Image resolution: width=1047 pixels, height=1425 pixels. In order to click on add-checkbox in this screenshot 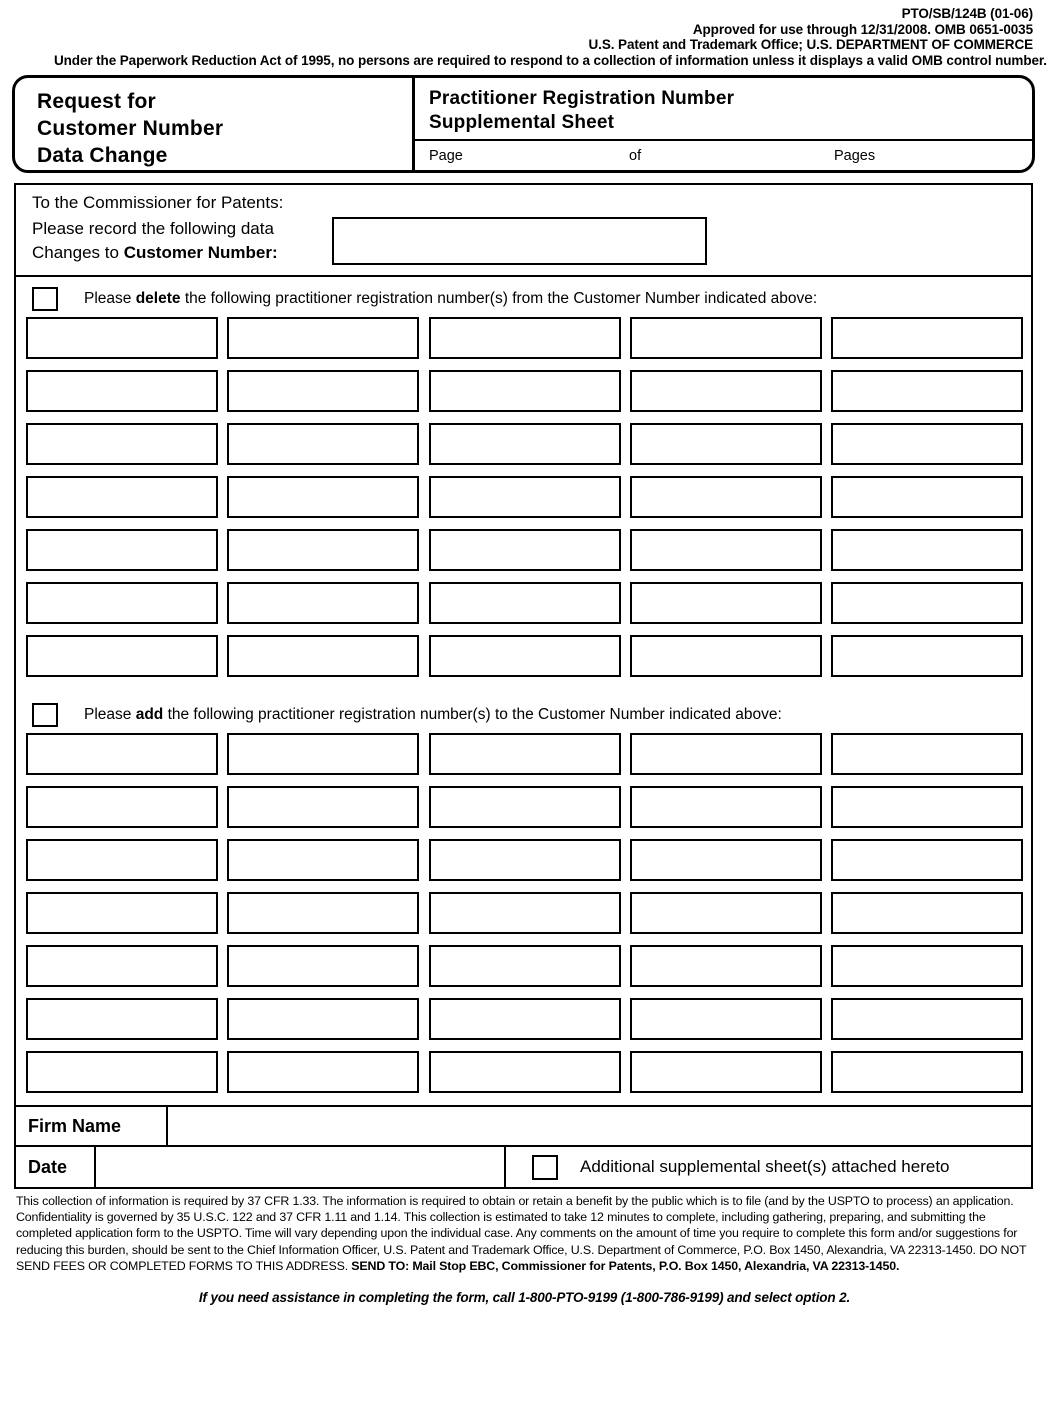, I will do `click(45, 715)`.